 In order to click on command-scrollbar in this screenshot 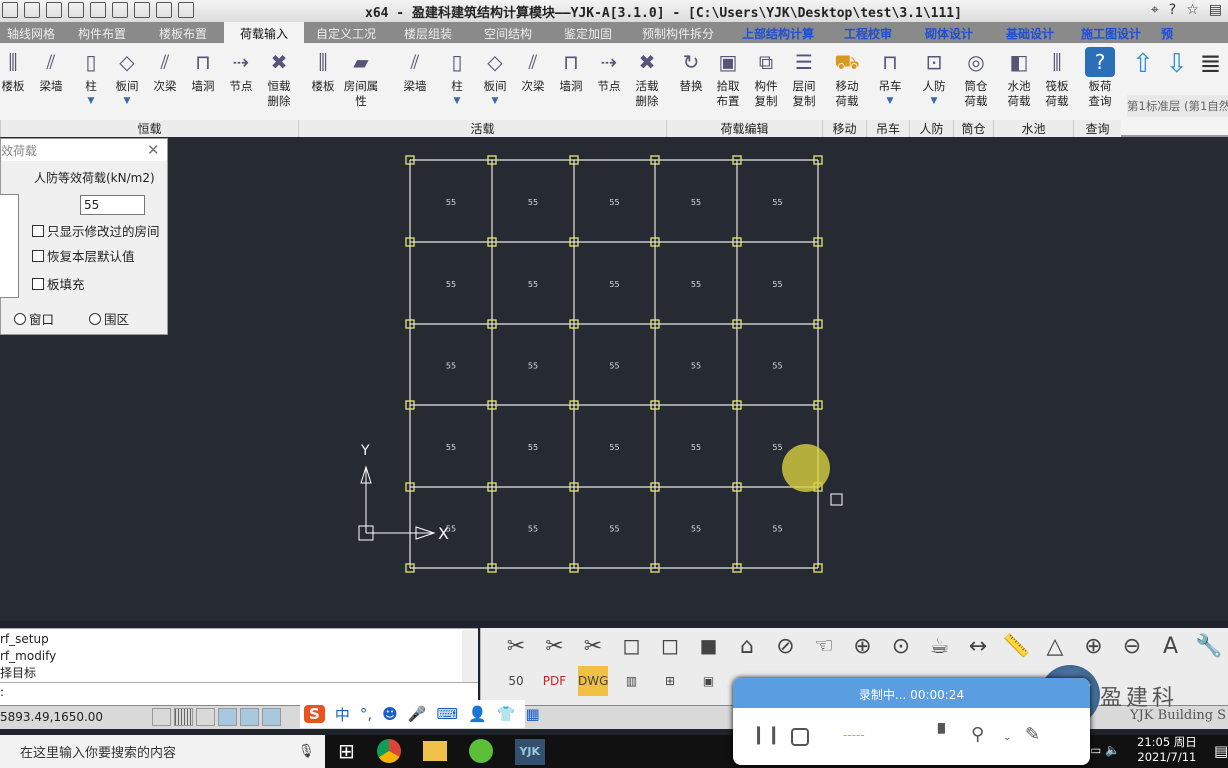, I will do `click(470, 656)`.